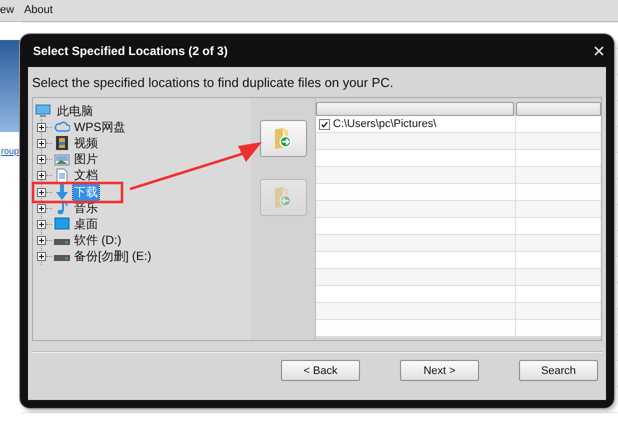  I want to click on film-icon, so click(62, 143).